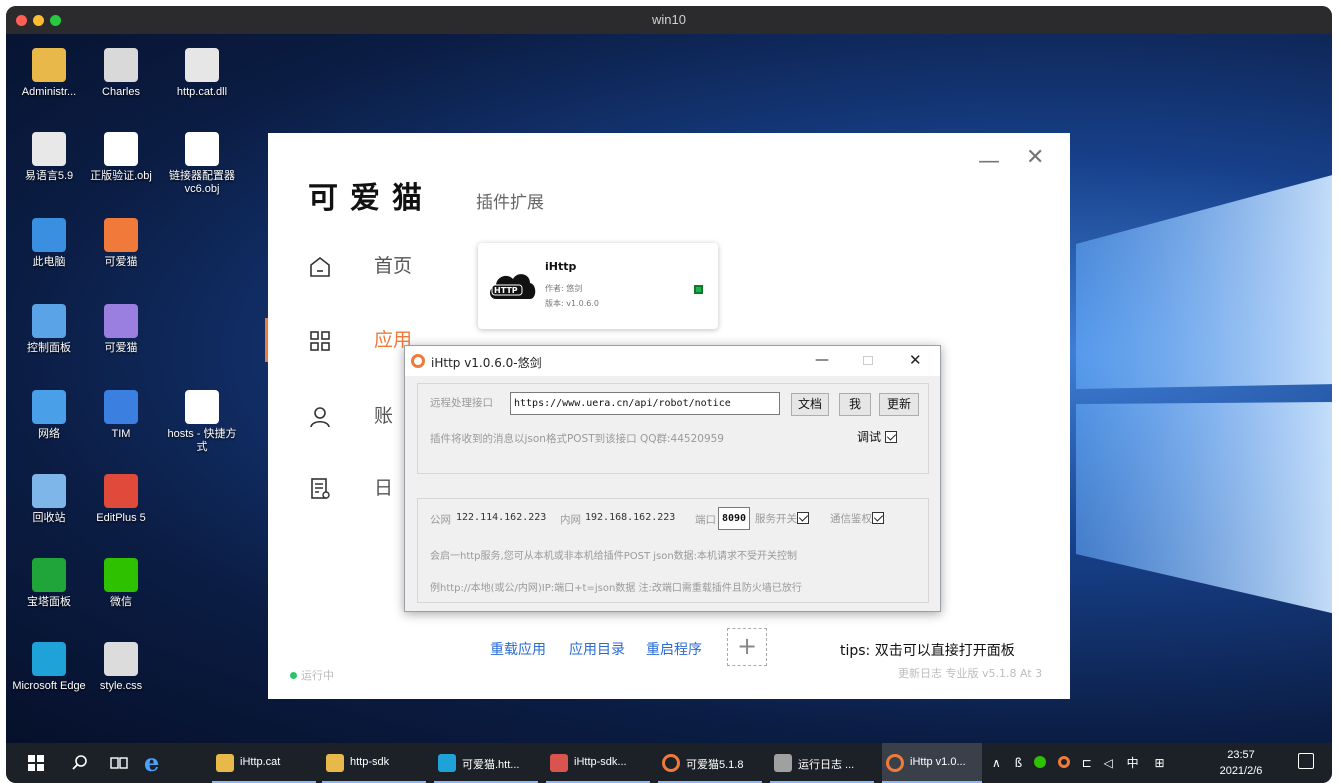  I want to click on keaimao-icon, so click(895, 763).